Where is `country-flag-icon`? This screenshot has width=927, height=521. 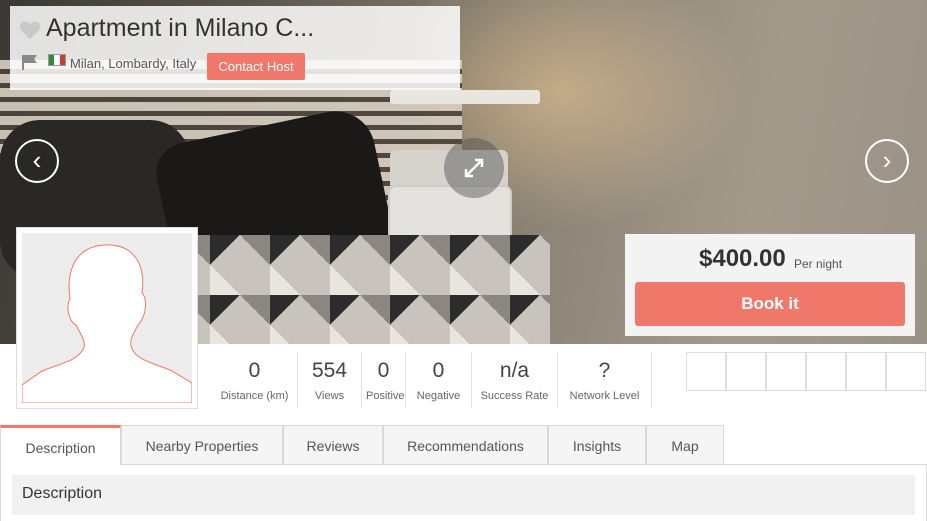
country-flag-icon is located at coordinates (57, 60).